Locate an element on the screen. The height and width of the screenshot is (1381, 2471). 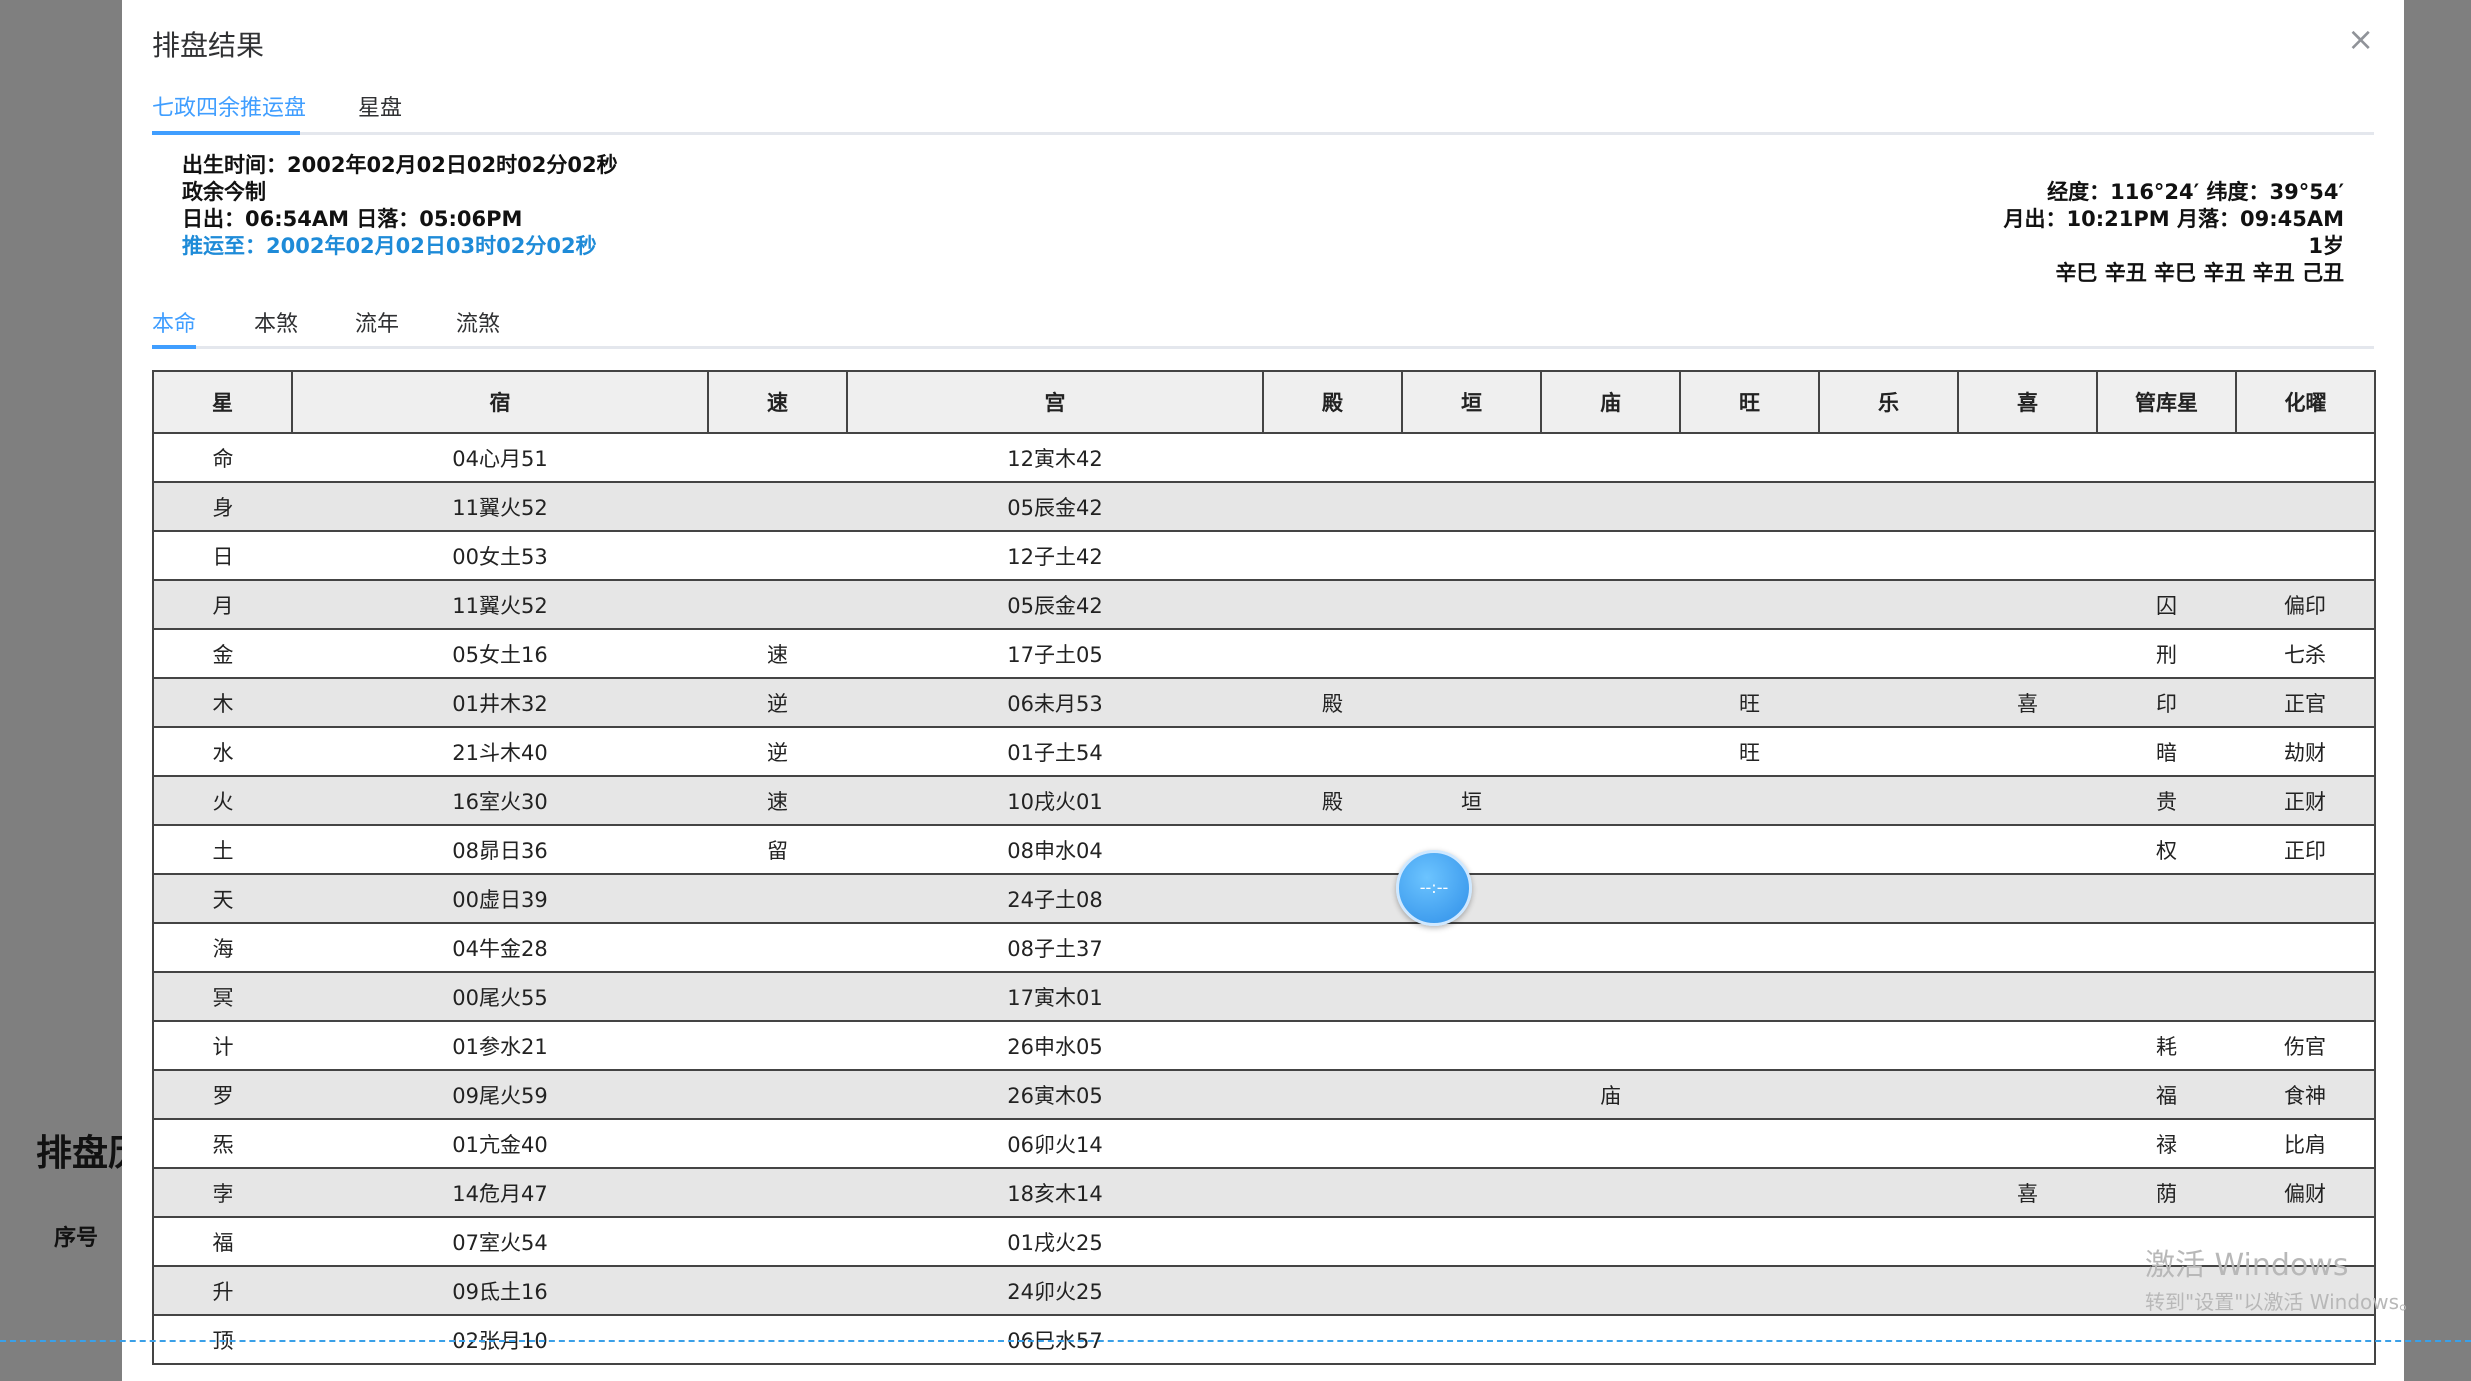
table-cell: 火 is located at coordinates (222, 800).